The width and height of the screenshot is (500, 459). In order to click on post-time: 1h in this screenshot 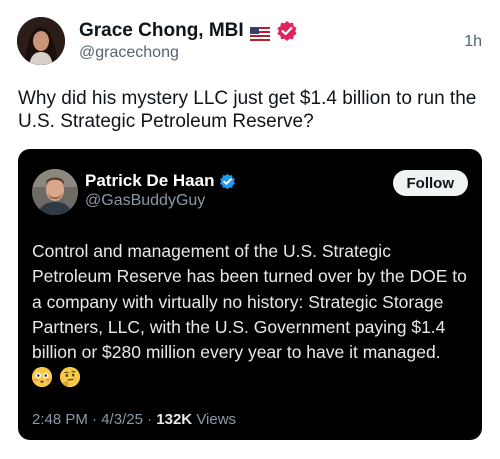, I will do `click(473, 42)`.